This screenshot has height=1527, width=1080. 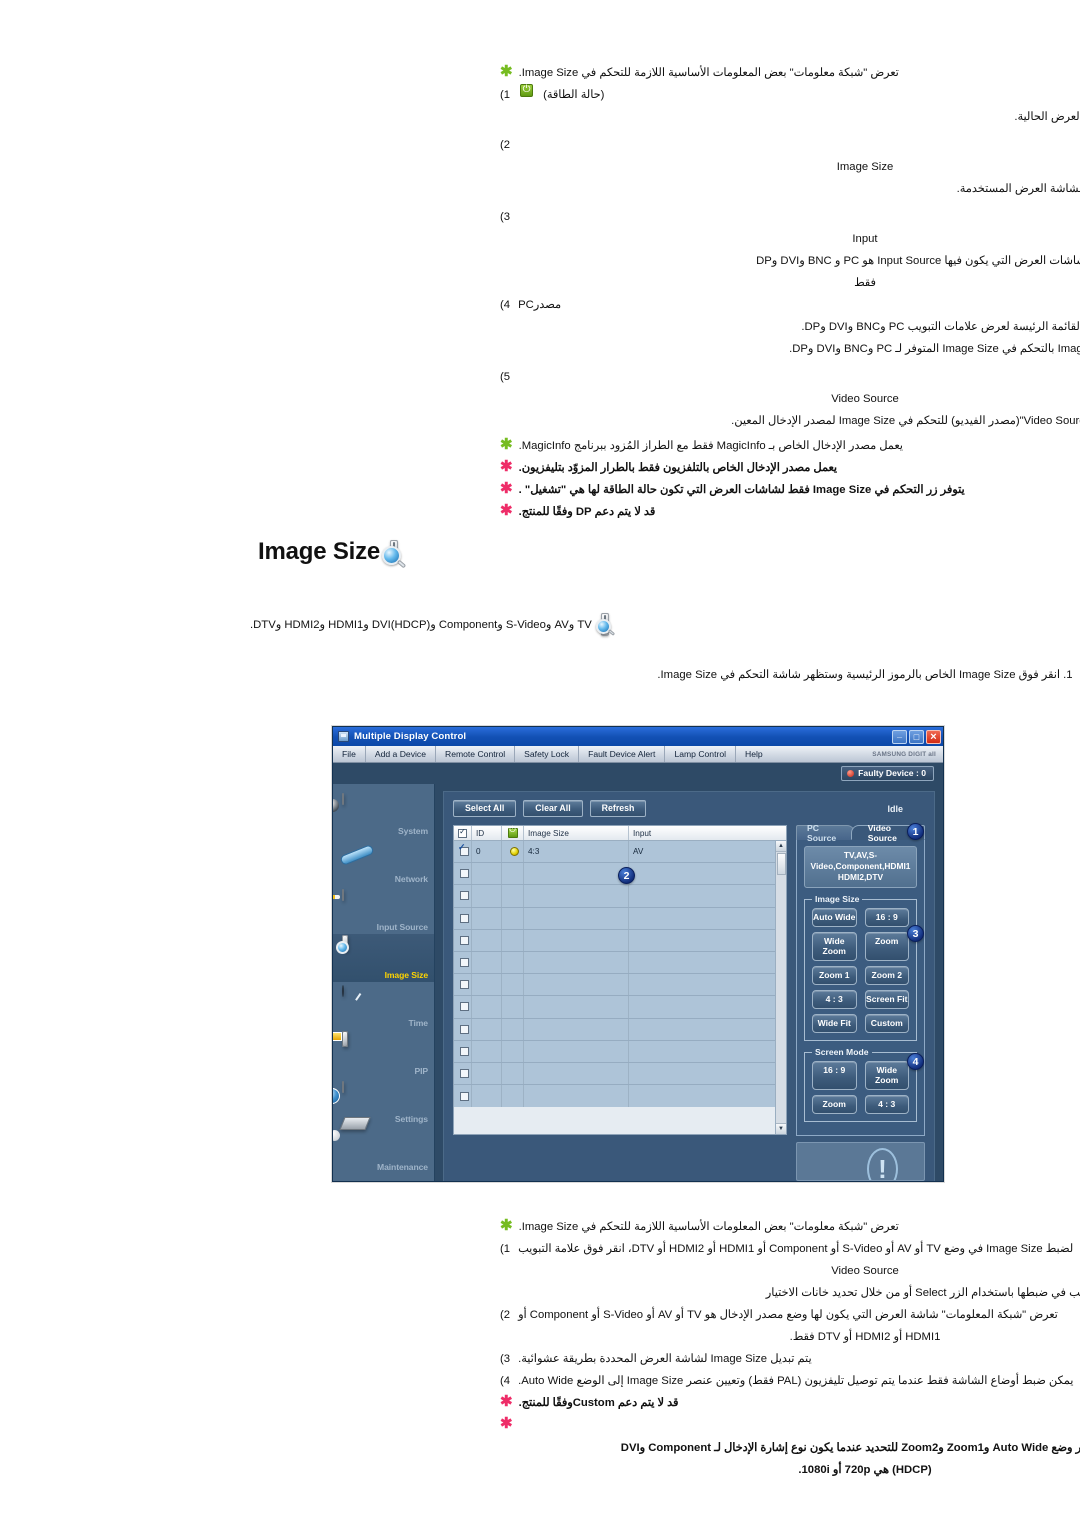 What do you see at coordinates (860, 833) in the screenshot?
I see `source-tabs: PC Source Video Source` at bounding box center [860, 833].